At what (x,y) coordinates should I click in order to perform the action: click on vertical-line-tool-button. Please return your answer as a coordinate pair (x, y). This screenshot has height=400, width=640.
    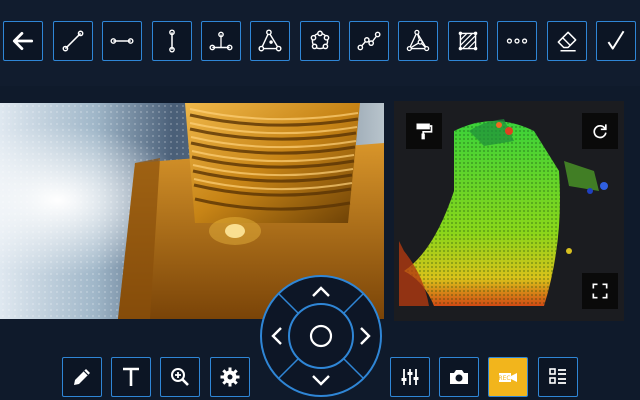
    Looking at the image, I should click on (172, 41).